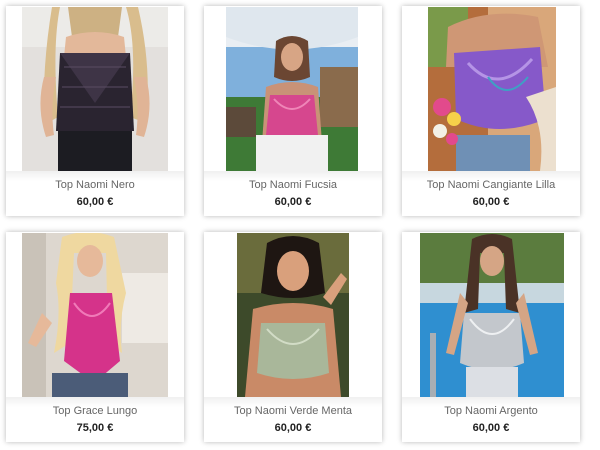 This screenshot has width=600, height=450. Describe the element at coordinates (95, 185) in the screenshot. I see `product-name: Top Naomi Nero` at that location.